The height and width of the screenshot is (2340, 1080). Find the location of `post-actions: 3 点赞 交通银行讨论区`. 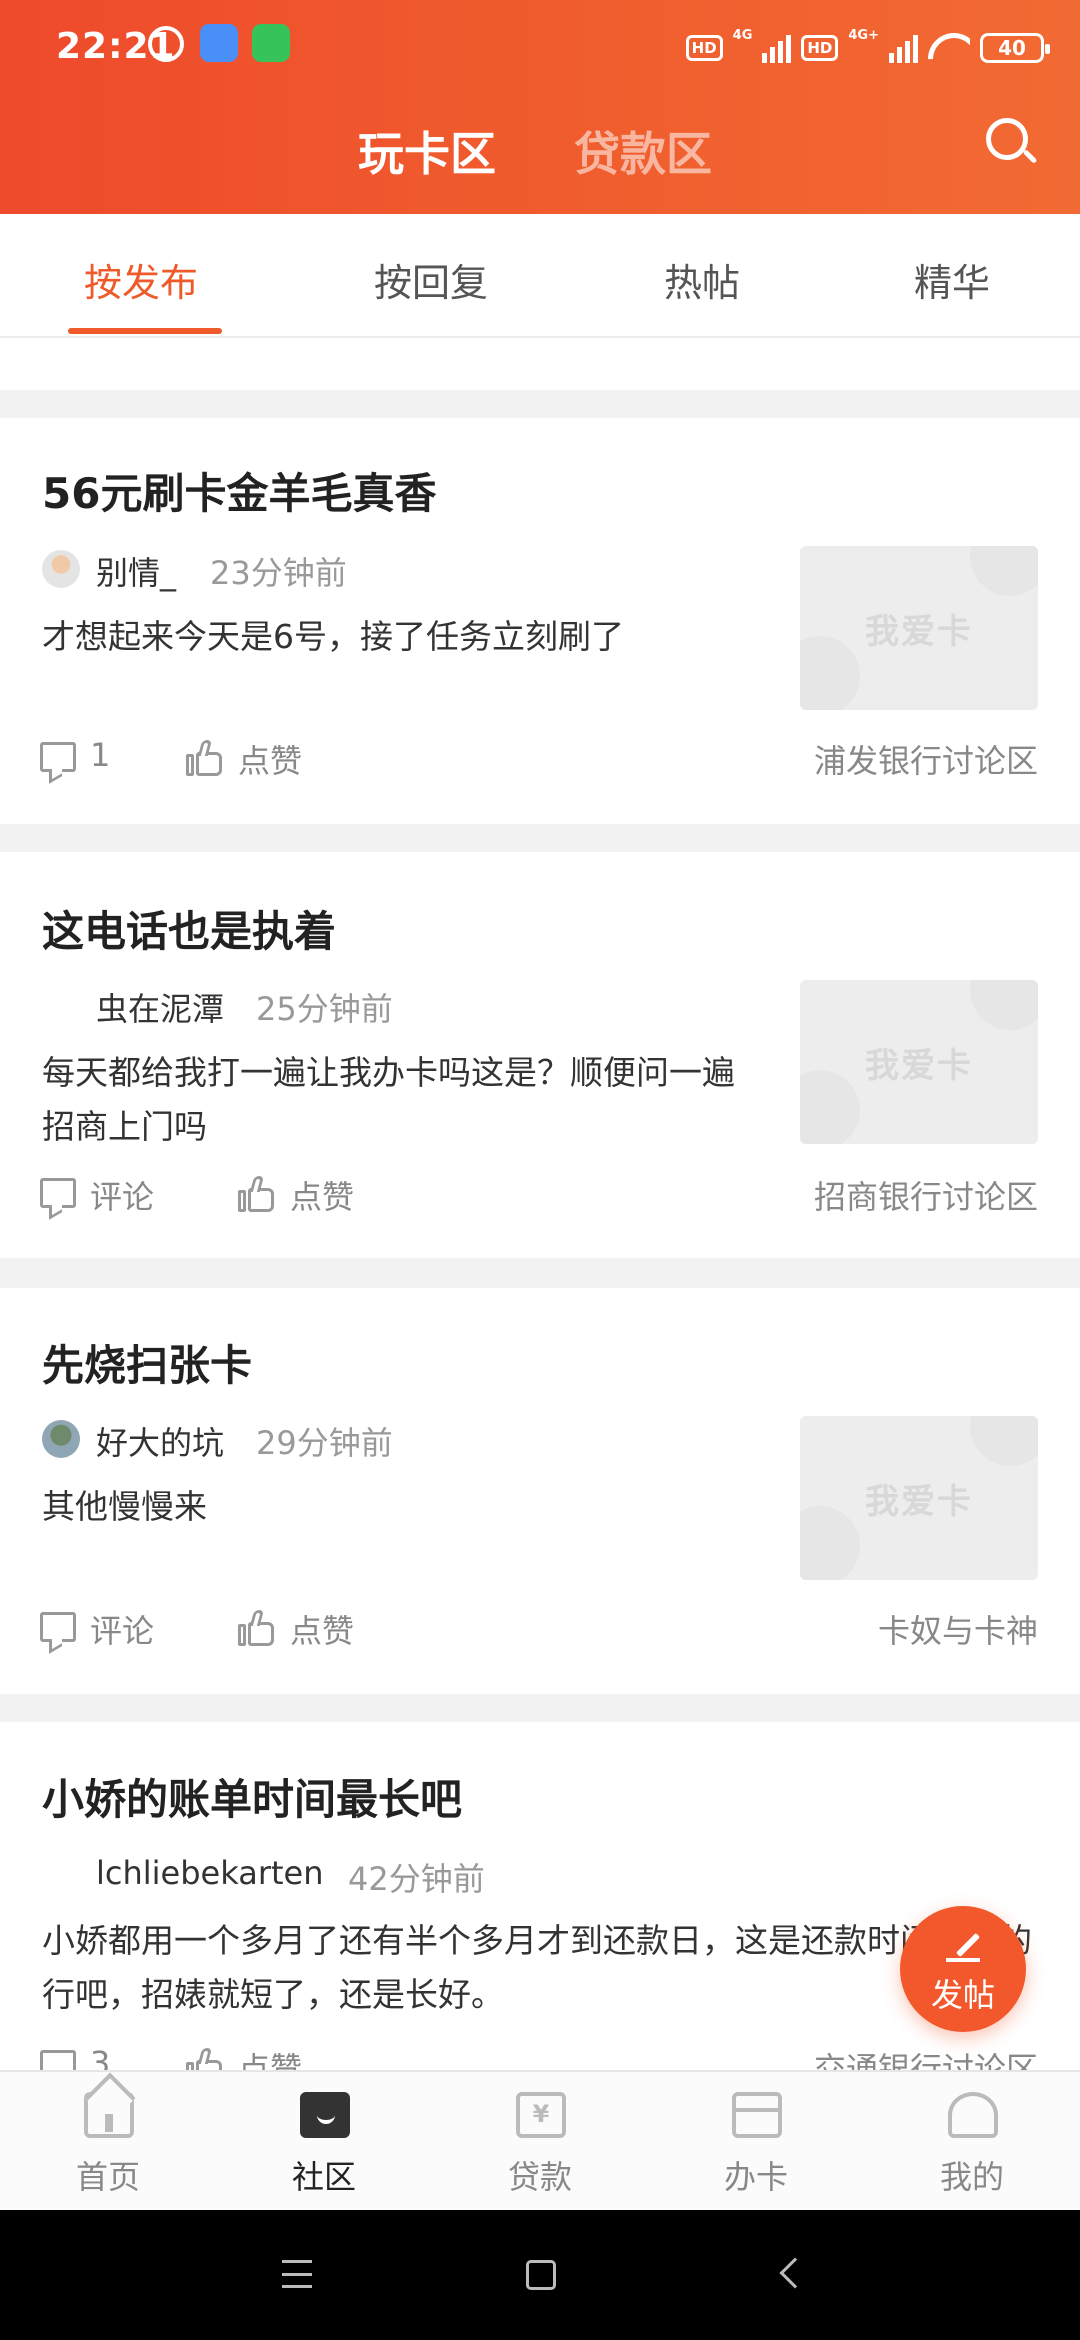

post-actions: 3 点赞 交通银行讨论区 is located at coordinates (540, 2057).